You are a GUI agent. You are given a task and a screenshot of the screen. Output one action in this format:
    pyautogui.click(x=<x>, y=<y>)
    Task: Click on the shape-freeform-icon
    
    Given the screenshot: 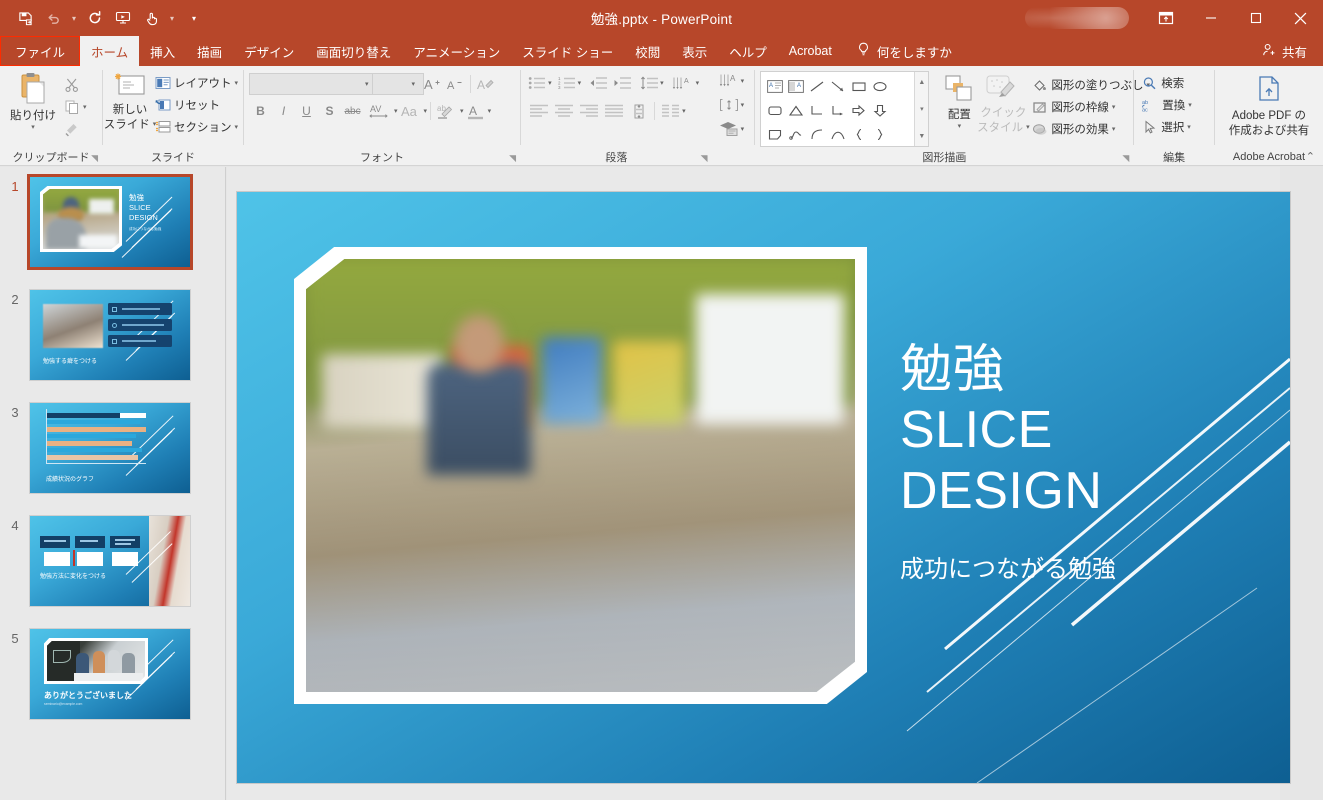 What is the action you would take?
    pyautogui.click(x=795, y=134)
    